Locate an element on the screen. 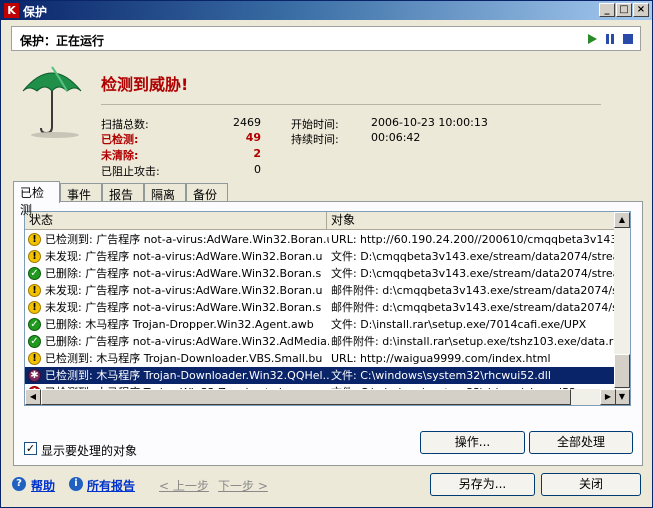  column-header-status: 状态 is located at coordinates (176, 221).